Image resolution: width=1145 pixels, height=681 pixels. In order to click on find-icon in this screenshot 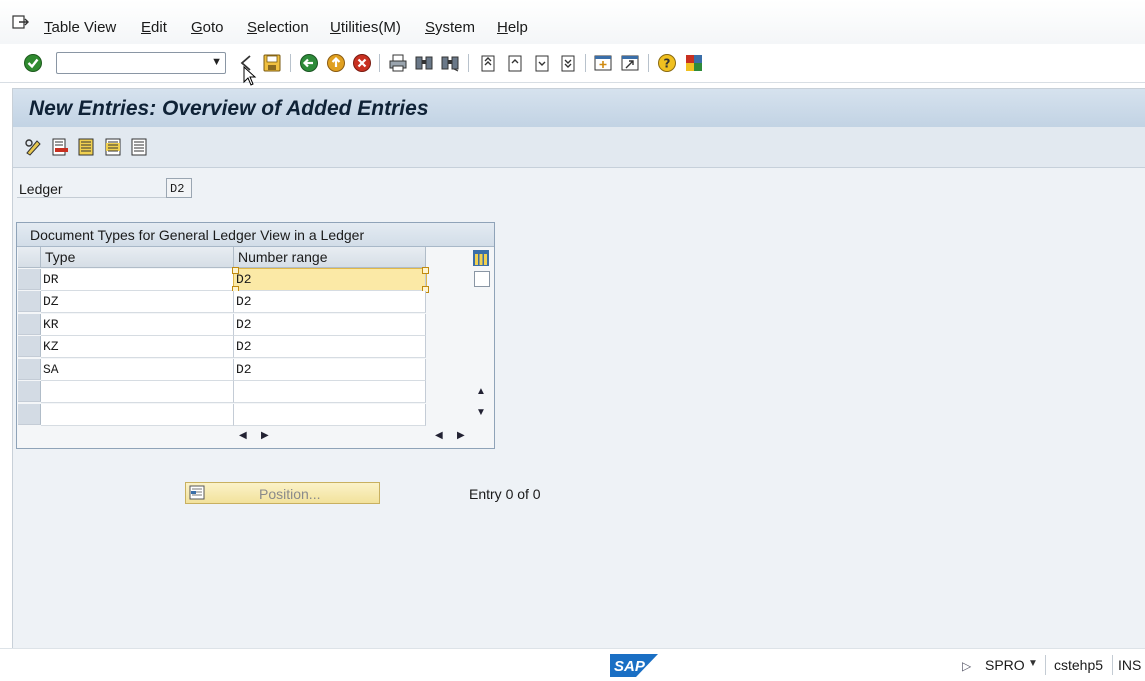, I will do `click(424, 63)`.